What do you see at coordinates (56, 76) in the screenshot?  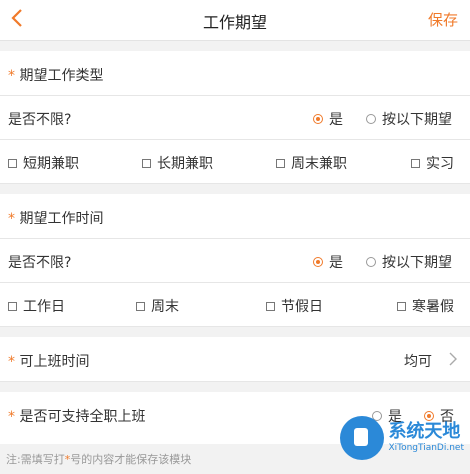 I see `job-type-heading: * 期望工作类型` at bounding box center [56, 76].